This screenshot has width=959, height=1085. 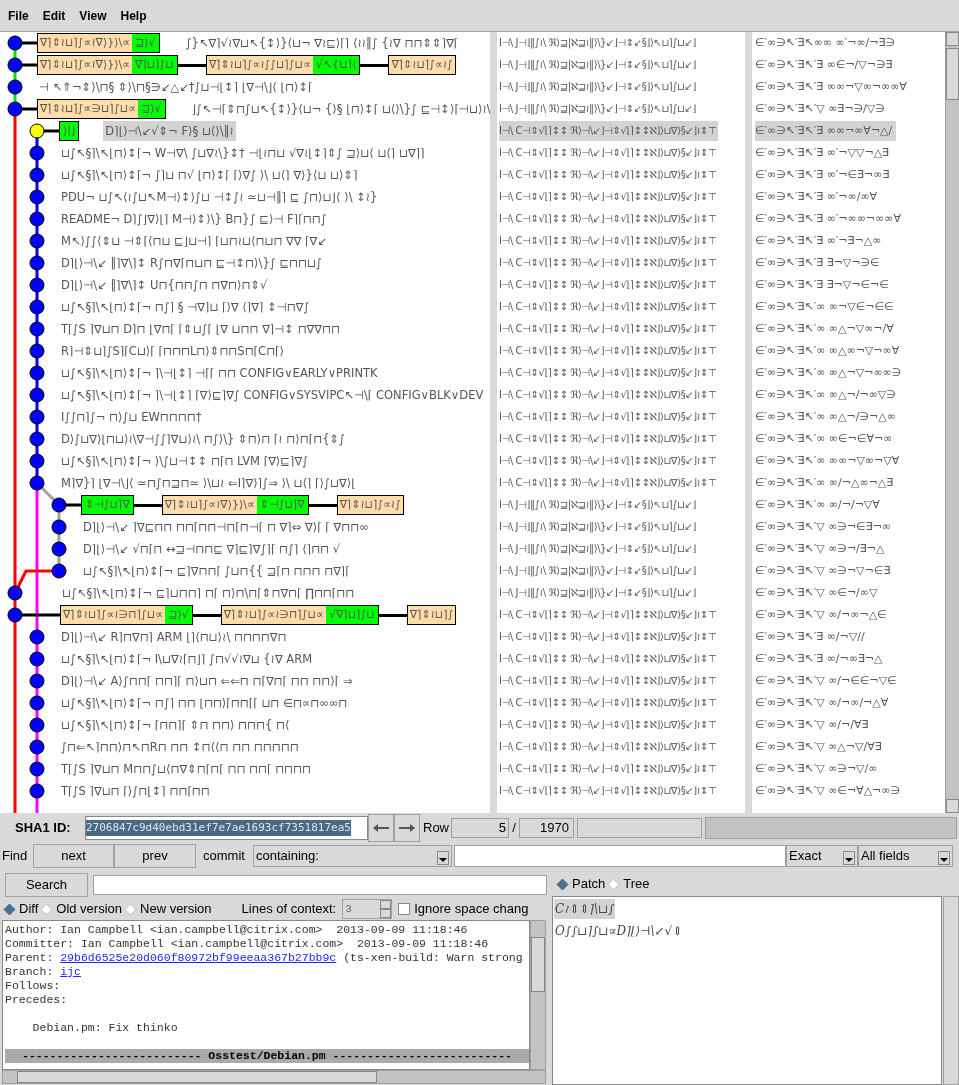 I want to click on commit-subject: ⌋∫↖⊣⌈⇕⊓∫⊔↖{↕⟩}⟨⊔¬ {⟩§ ⌊⊓⟩↕⌈ ⊔⟨⟩\}∫ ⊑⊣↕⟩⌈⊣⊔⟩≀\, so click(x=339, y=109).